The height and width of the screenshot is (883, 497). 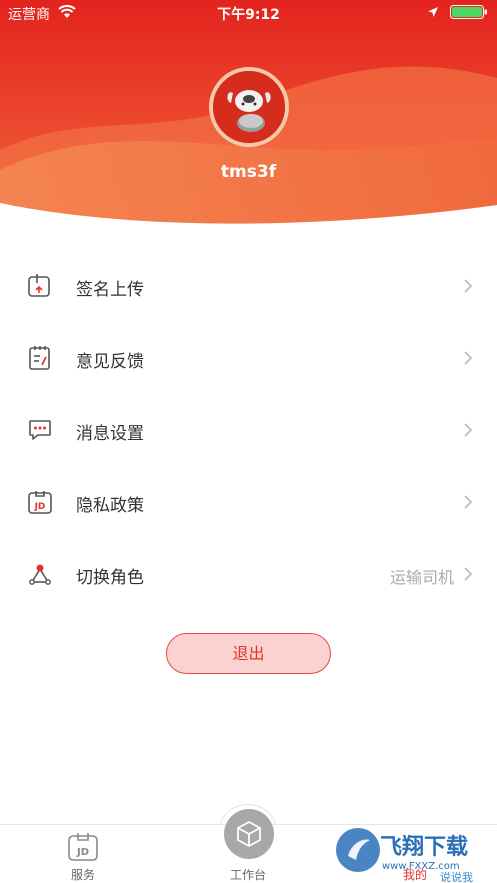 I want to click on menu-item-switch-role: 切换角色 运输司机, so click(x=248, y=574).